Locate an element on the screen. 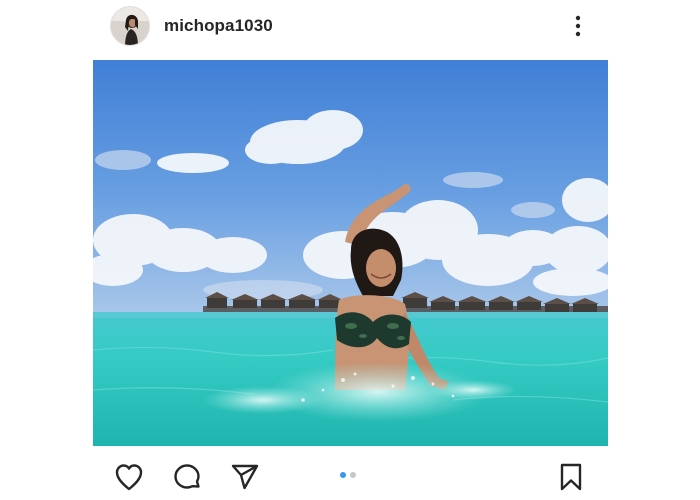 The image size is (700, 500). post-header: michopa1030 is located at coordinates (350, 26).